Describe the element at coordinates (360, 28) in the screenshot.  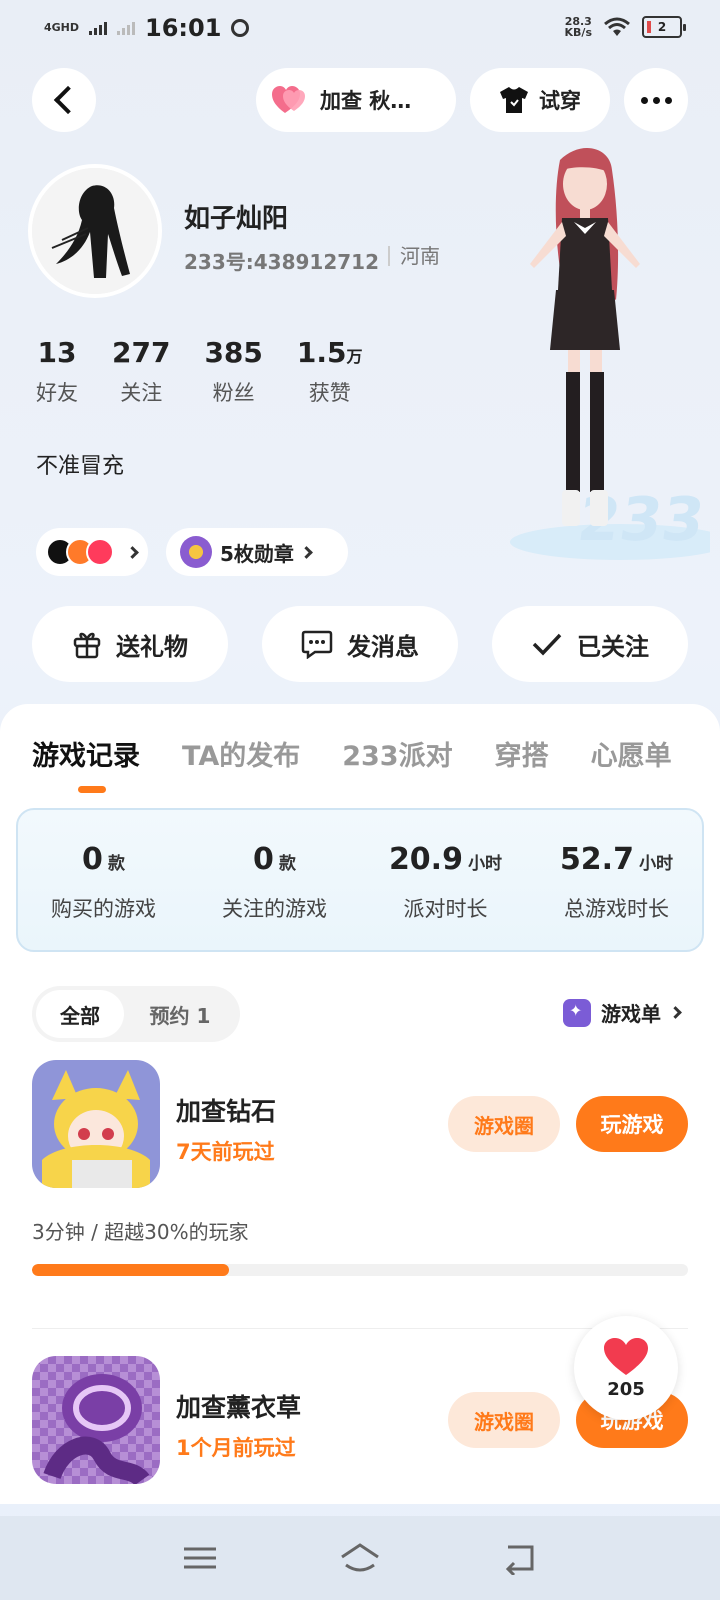
I see `status-bar: 4GHD 16:01 28.3 KB/s 2` at that location.